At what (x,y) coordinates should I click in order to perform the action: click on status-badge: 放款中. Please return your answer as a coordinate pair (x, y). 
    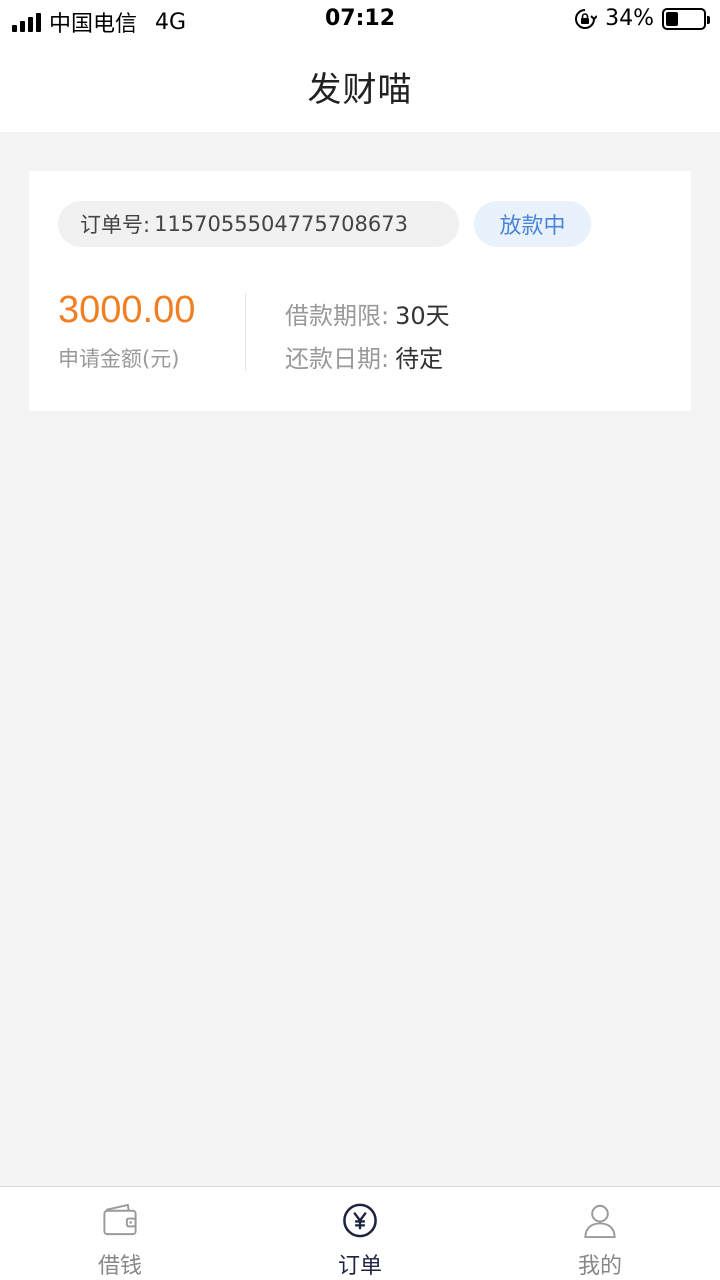
    Looking at the image, I should click on (532, 224).